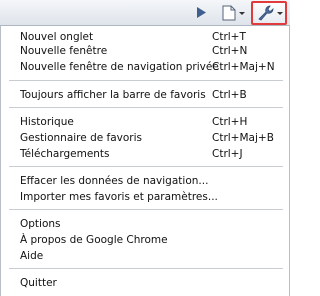  Describe the element at coordinates (119, 67) in the screenshot. I see `menu-item-label: Nouvelle fenêtre de navigation privée` at that location.